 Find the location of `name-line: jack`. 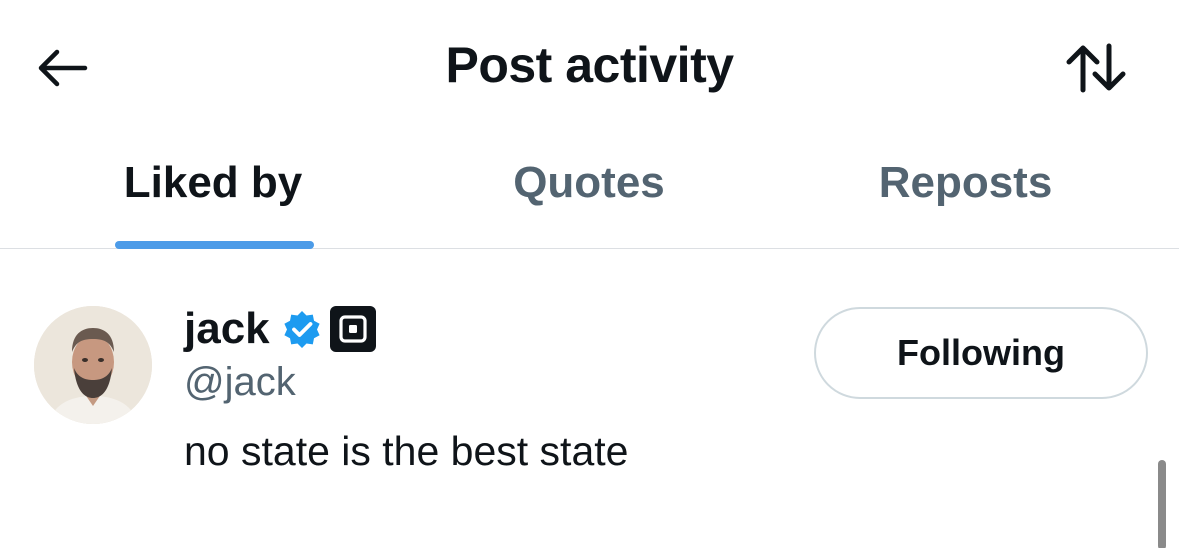

name-line: jack is located at coordinates (280, 329).